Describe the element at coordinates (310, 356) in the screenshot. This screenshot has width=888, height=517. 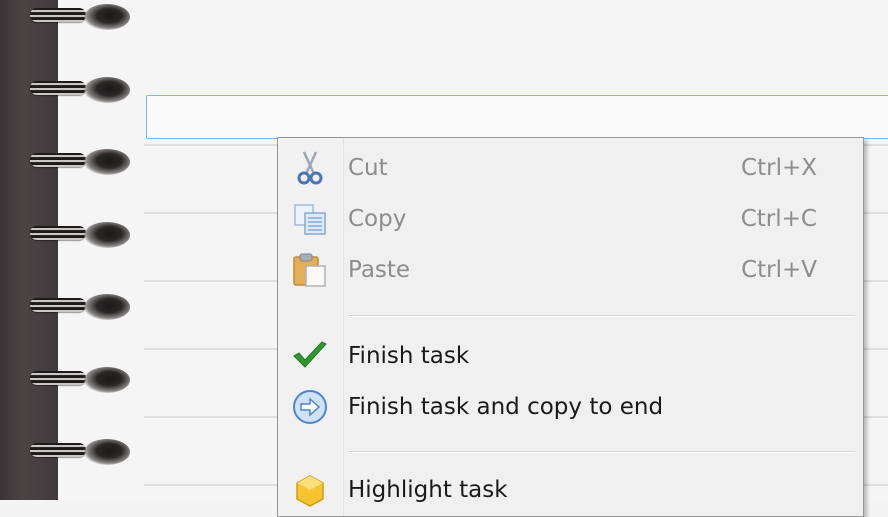
I see `checkmark-icon` at that location.